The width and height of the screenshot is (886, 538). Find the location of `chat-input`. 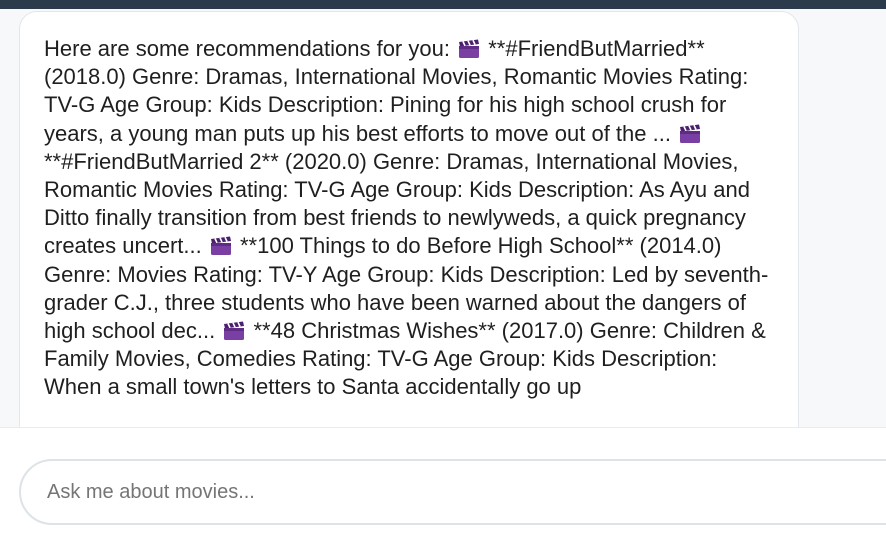

chat-input is located at coordinates (452, 492).